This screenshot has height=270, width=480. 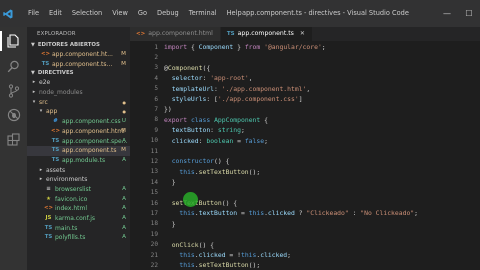 I want to click on folder-item: ▸ e2e, so click(x=78, y=83).